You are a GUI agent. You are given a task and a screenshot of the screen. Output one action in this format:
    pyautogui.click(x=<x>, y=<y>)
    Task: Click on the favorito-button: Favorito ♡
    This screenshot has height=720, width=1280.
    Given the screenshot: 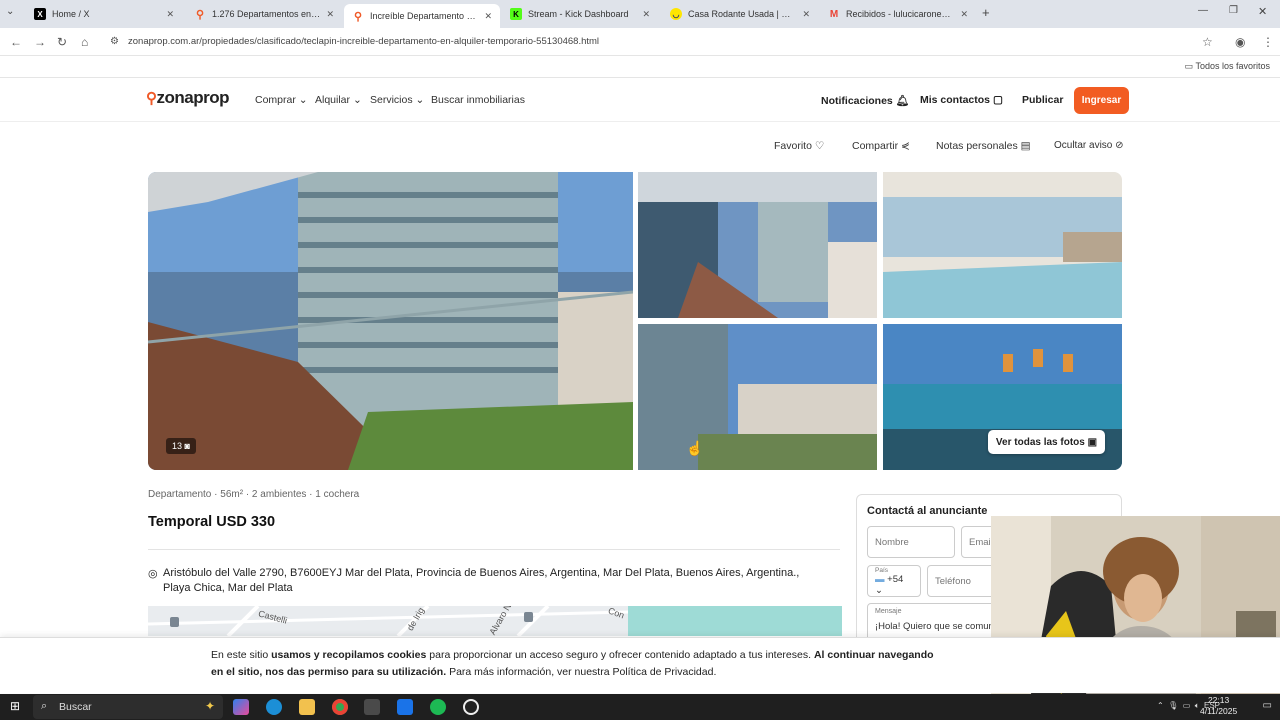 What is the action you would take?
    pyautogui.click(x=799, y=146)
    